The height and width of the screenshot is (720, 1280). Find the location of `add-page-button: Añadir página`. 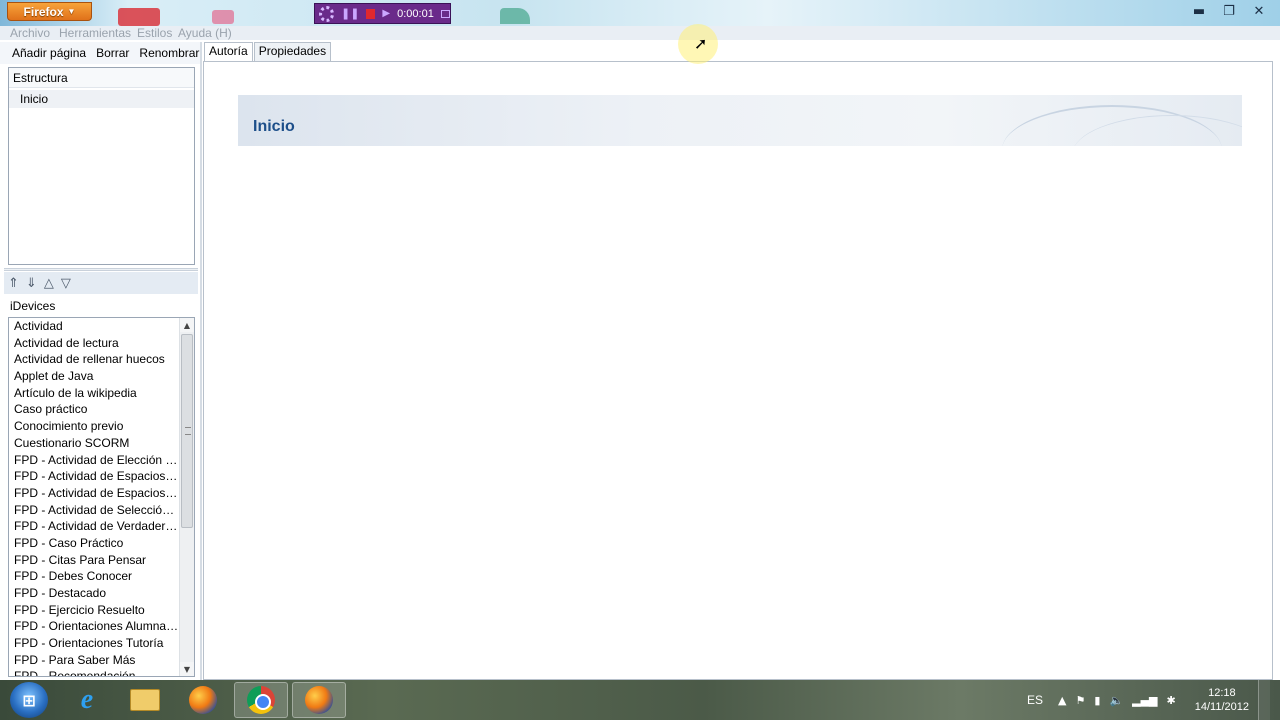

add-page-button: Añadir página is located at coordinates (49, 53).